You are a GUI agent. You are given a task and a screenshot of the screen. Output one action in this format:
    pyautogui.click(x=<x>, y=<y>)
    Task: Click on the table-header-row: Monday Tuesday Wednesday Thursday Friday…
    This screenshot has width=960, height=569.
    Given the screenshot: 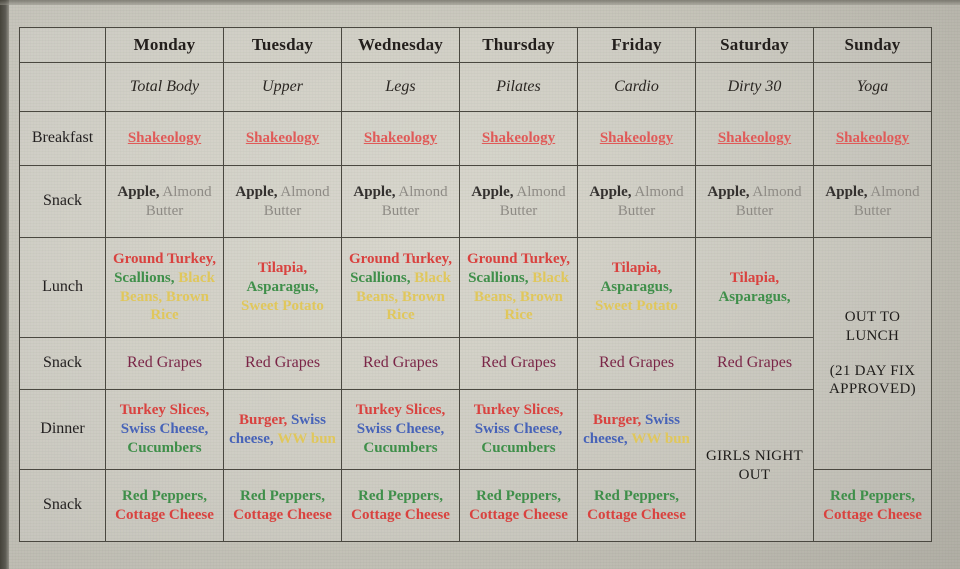 What is the action you would take?
    pyautogui.click(x=475, y=45)
    